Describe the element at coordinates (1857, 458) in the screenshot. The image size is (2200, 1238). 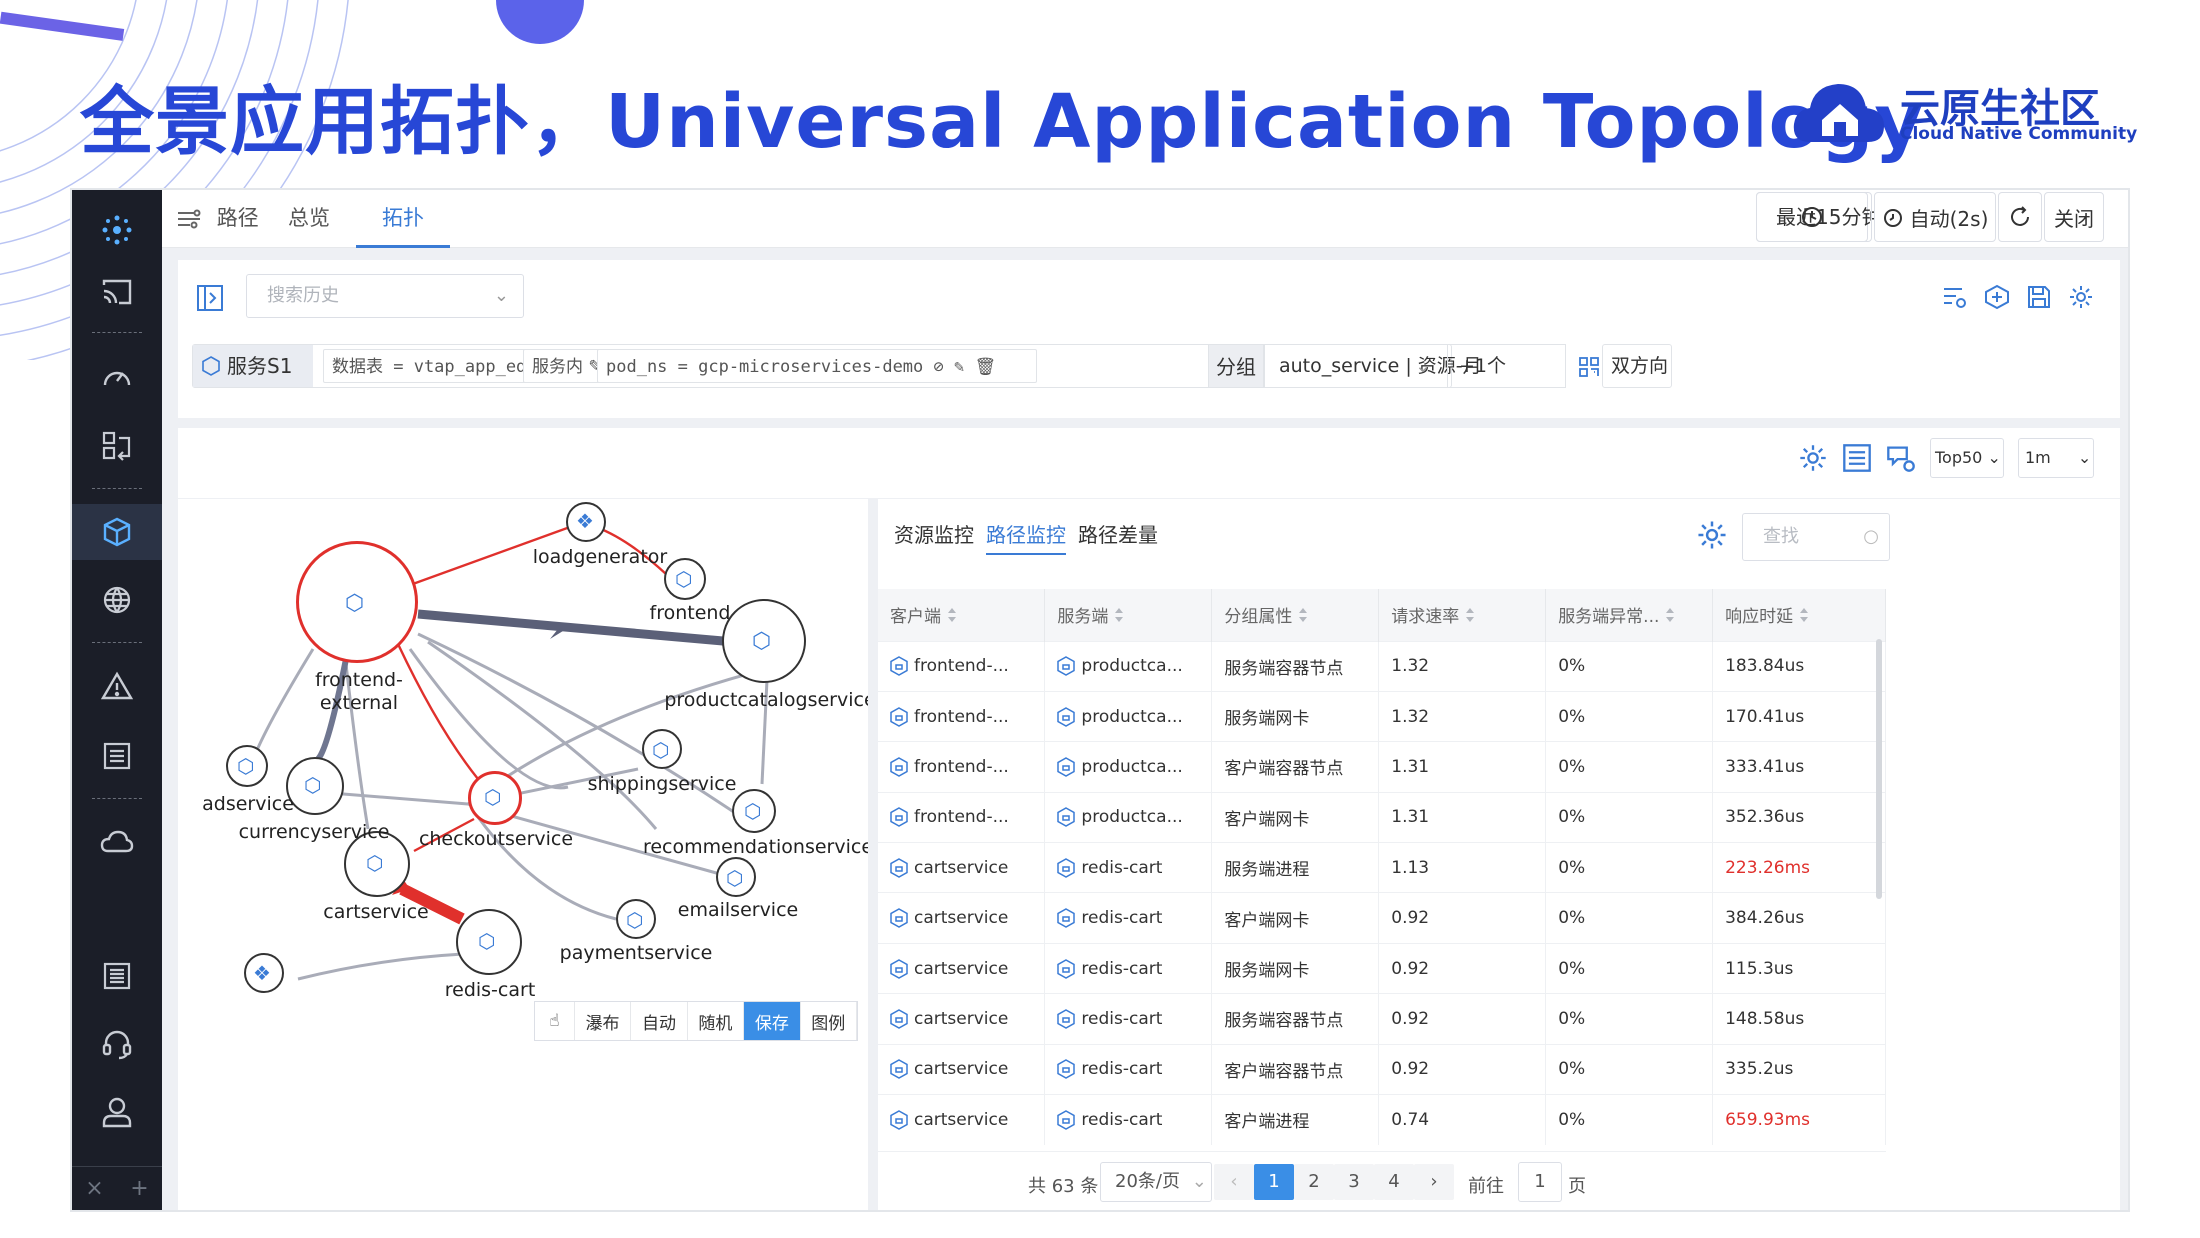
I see `table-list-icon` at that location.